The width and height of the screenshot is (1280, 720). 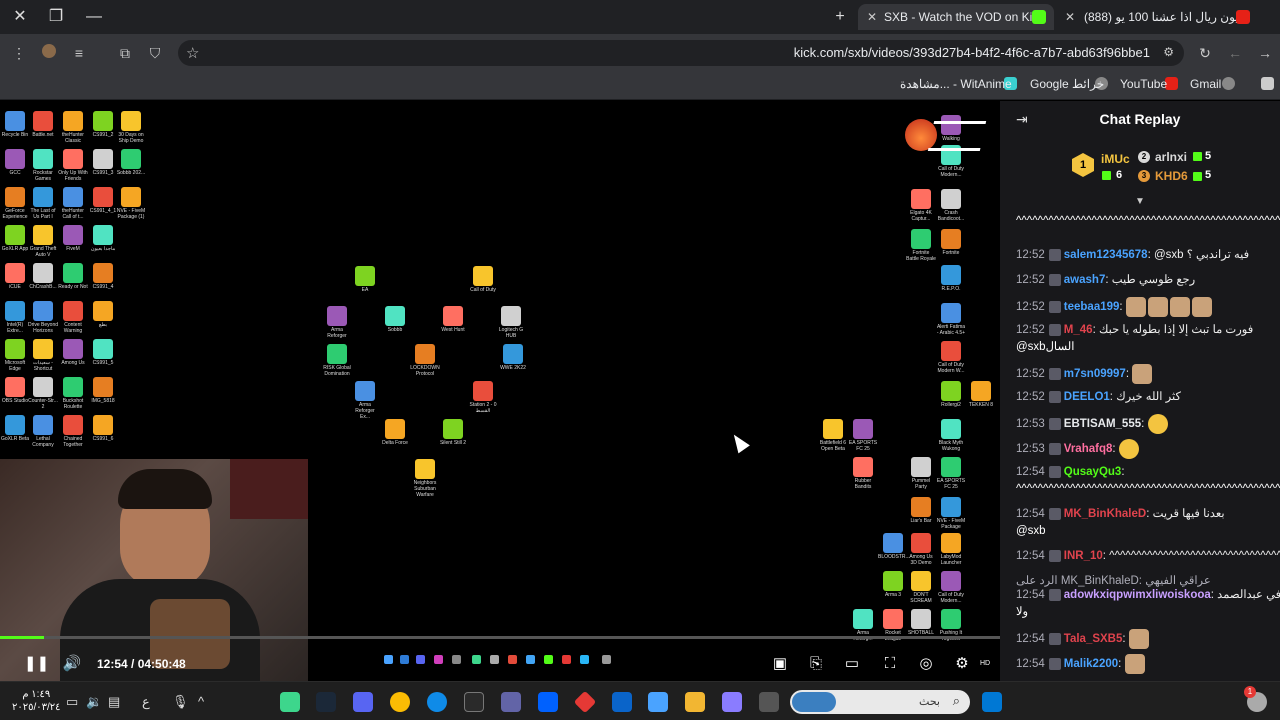 What do you see at coordinates (951, 549) in the screenshot?
I see `desktop-icon: LabyMod Launcher` at bounding box center [951, 549].